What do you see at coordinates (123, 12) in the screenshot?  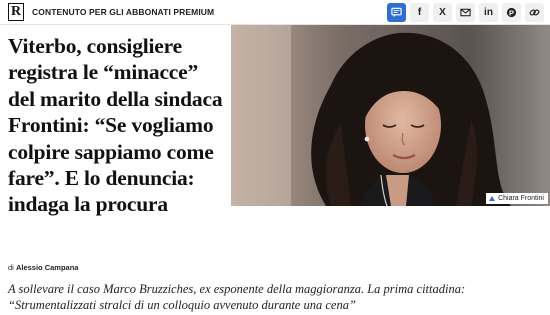 I see `premium-label: CONTENUTO PER GLI ABBONATI PREMIUM` at bounding box center [123, 12].